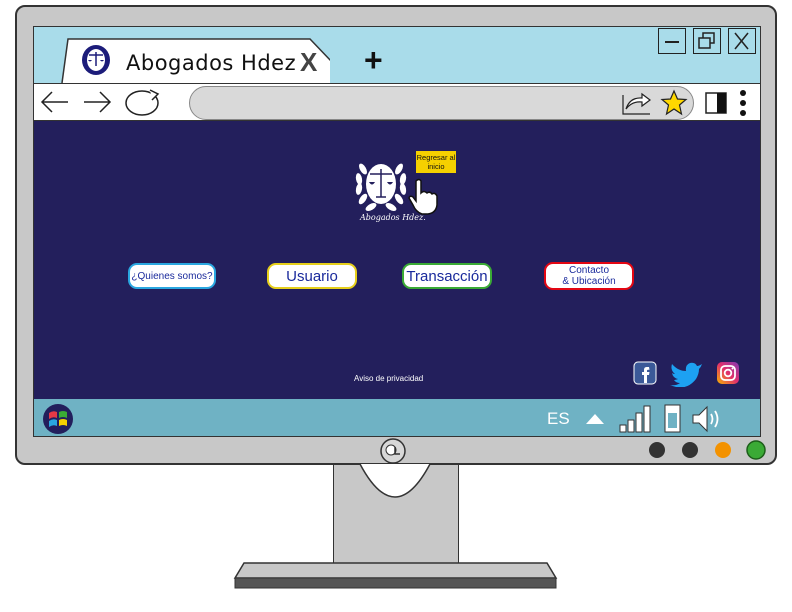 Image resolution: width=792 pixels, height=612 pixels. I want to click on volume-icon, so click(708, 419).